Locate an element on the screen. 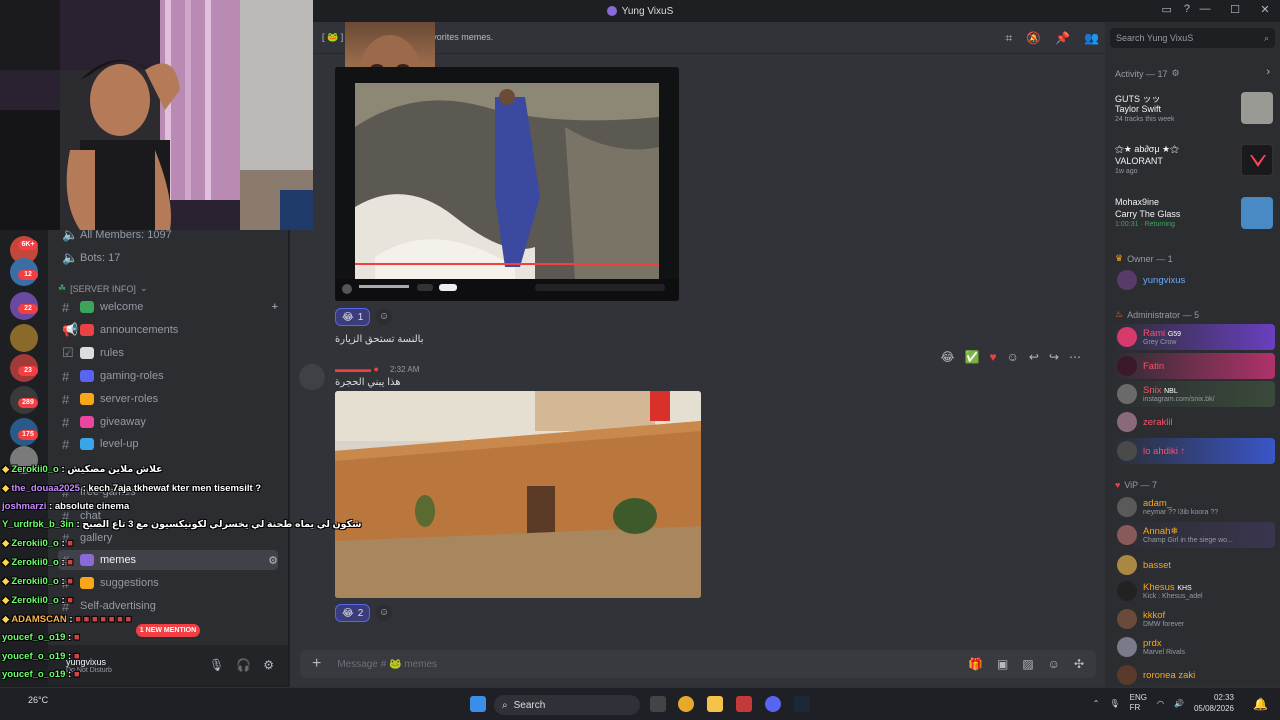 The image size is (1280, 720). chevron-up-icon: ⌃ is located at coordinates (1096, 703).